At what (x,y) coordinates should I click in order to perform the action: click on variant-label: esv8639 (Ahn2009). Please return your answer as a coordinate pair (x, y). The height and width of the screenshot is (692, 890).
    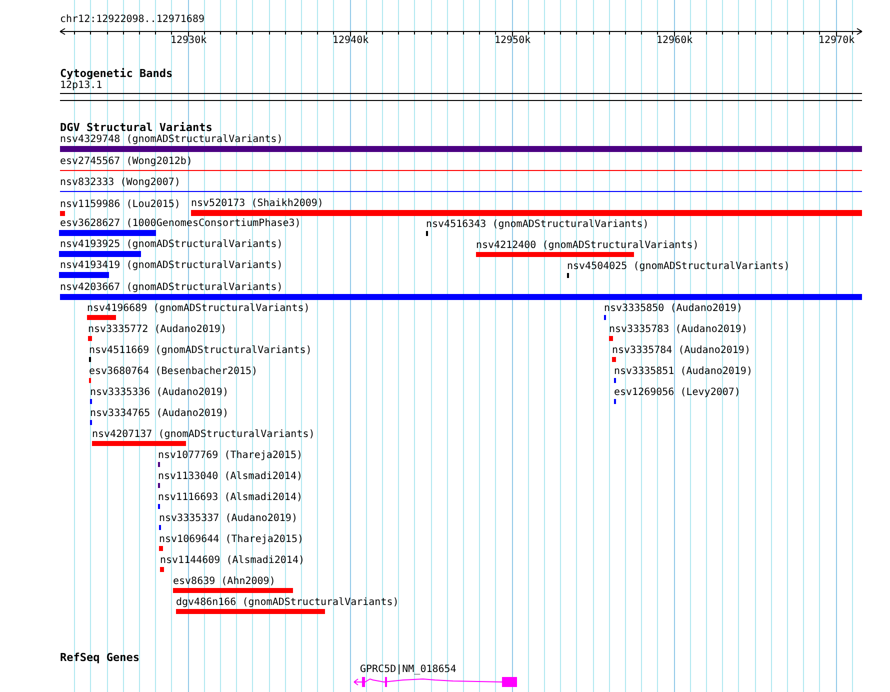
    Looking at the image, I should click on (224, 582).